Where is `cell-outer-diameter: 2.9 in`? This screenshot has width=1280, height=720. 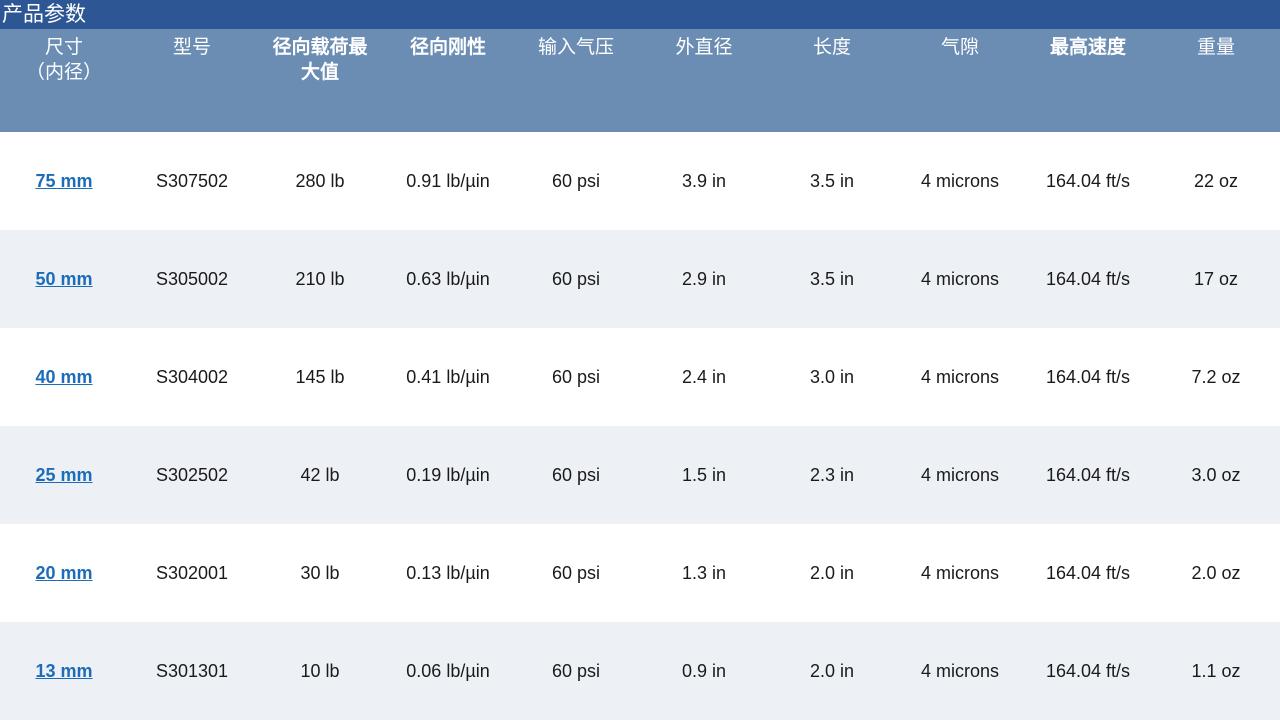
cell-outer-diameter: 2.9 in is located at coordinates (704, 279).